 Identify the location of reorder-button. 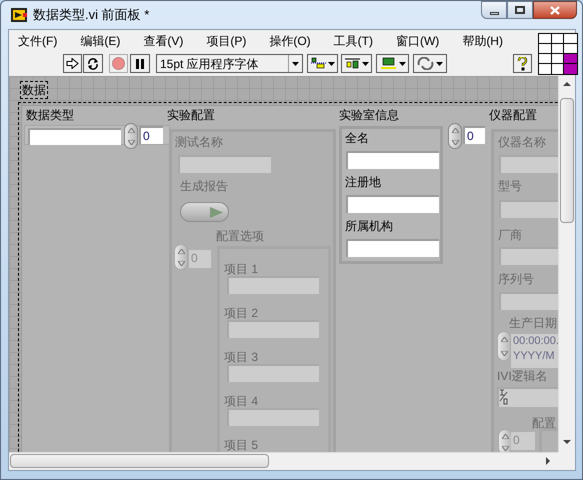
(430, 63).